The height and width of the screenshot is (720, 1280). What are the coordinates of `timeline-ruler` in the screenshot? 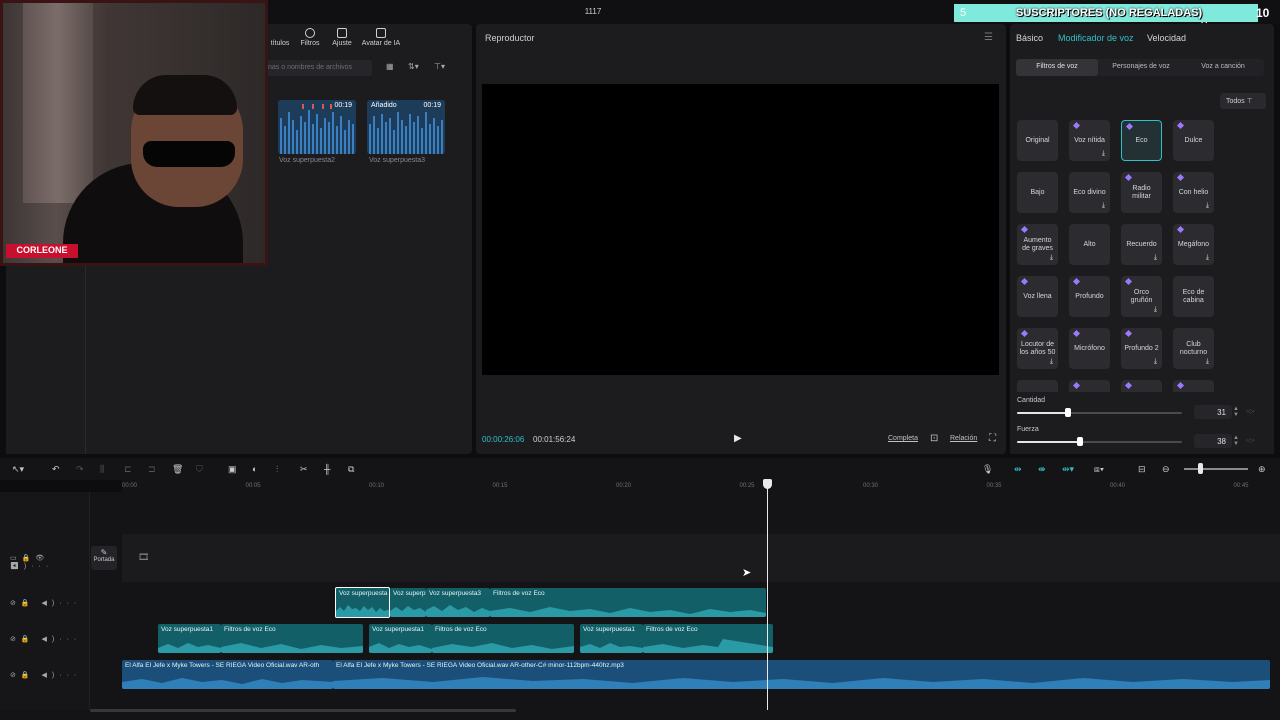 It's located at (701, 486).